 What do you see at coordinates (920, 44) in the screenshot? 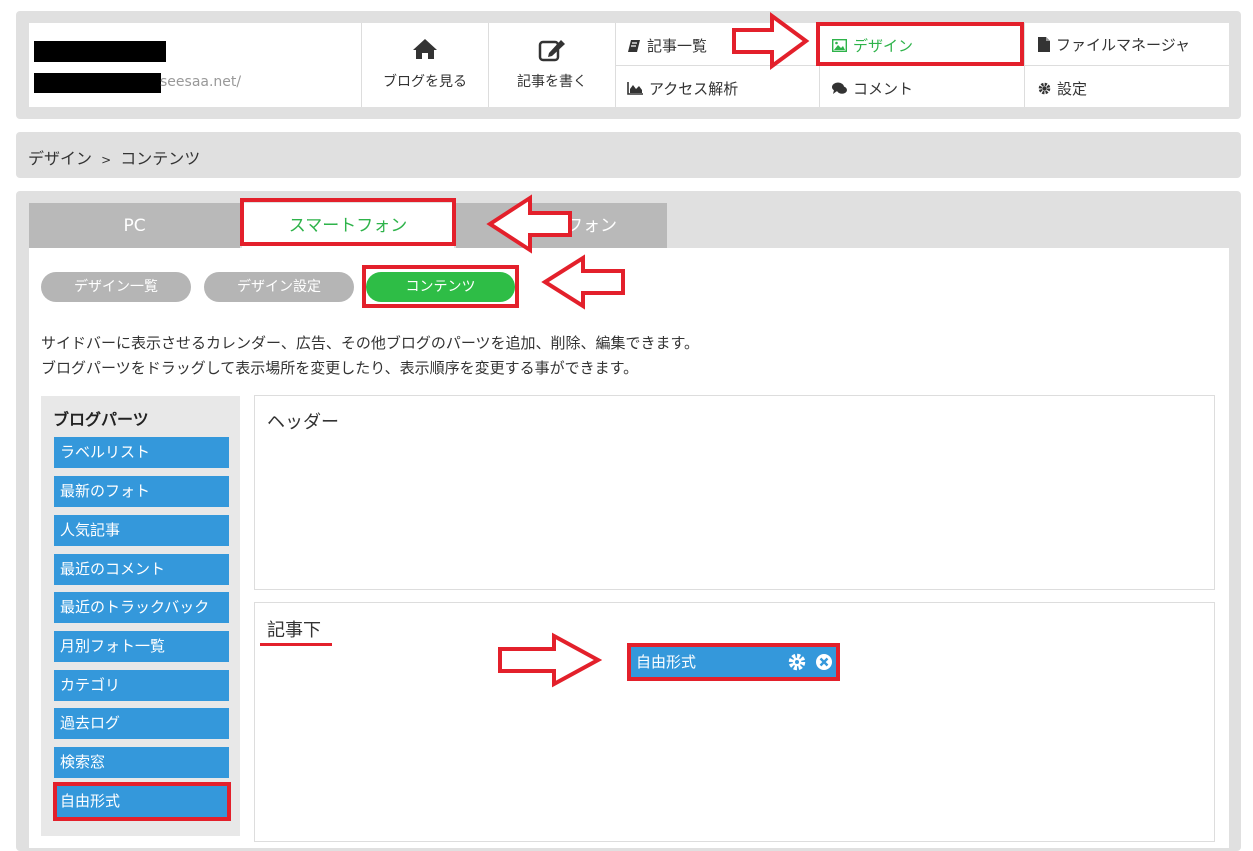
I see `annotation-box-design` at bounding box center [920, 44].